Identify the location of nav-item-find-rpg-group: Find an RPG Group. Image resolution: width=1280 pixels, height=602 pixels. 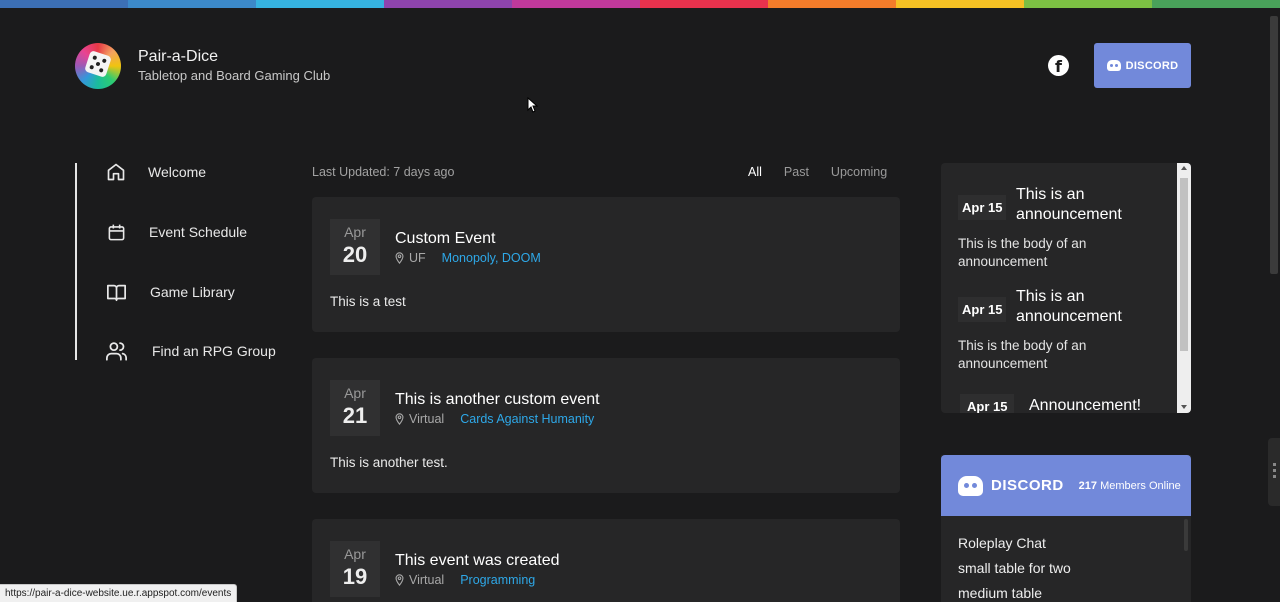
(190, 351).